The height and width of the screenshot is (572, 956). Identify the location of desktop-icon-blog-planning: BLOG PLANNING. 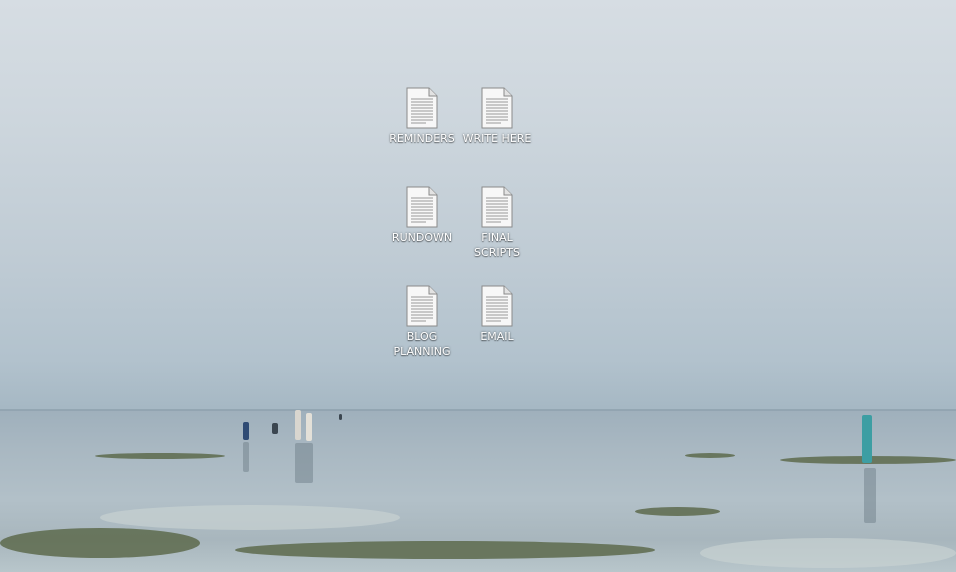
(422, 322).